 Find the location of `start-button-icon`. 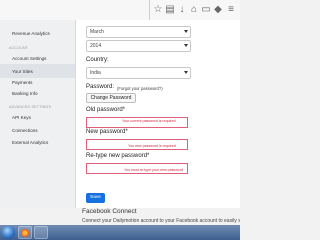

start-button-icon is located at coordinates (8, 232).